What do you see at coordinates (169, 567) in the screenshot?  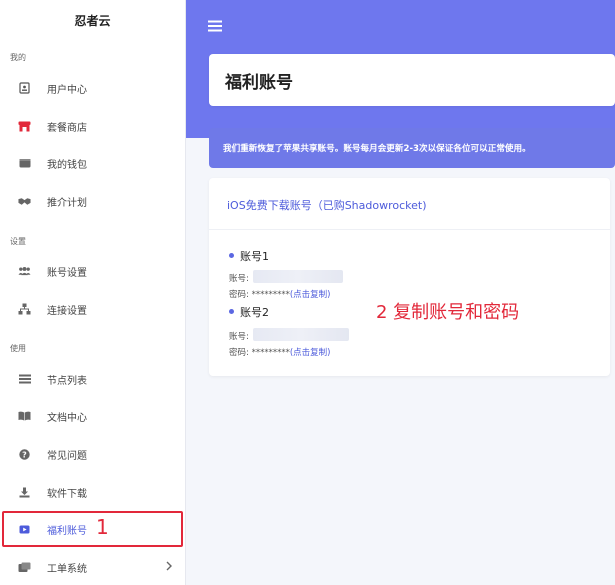 I see `chevron-right-icon` at bounding box center [169, 567].